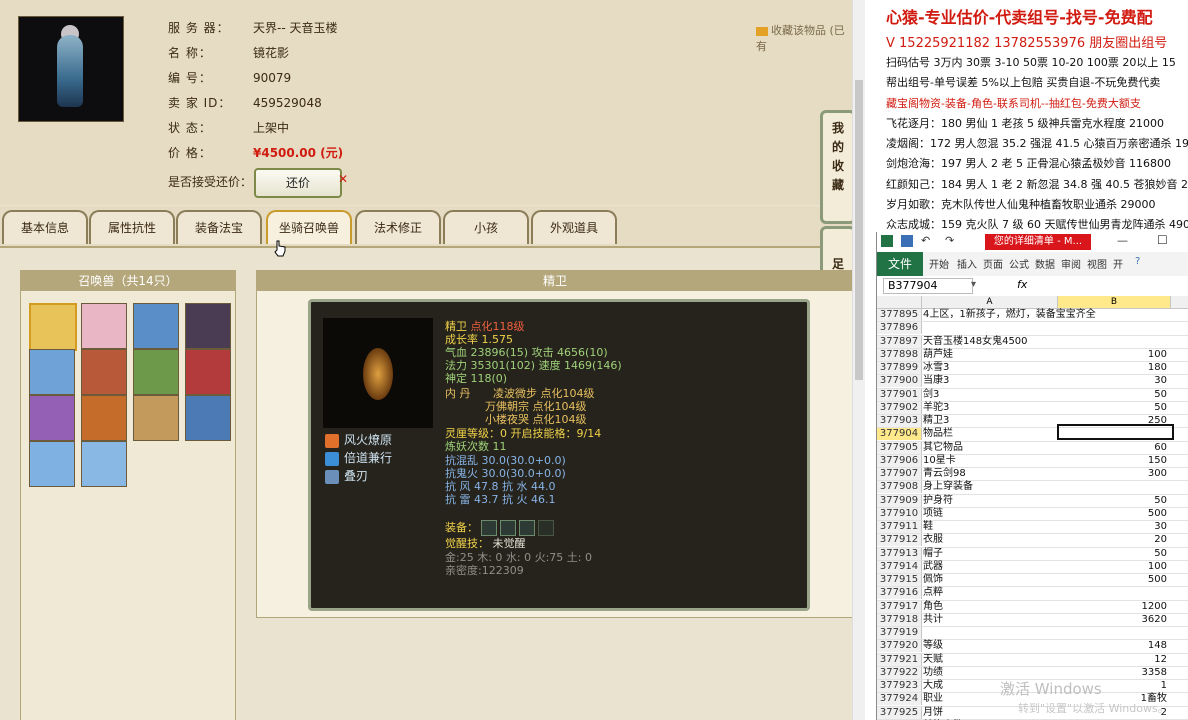 Image resolution: width=1188 pixels, height=720 pixels. What do you see at coordinates (1113, 368) in the screenshot?
I see `cell-b: 180` at bounding box center [1113, 368].